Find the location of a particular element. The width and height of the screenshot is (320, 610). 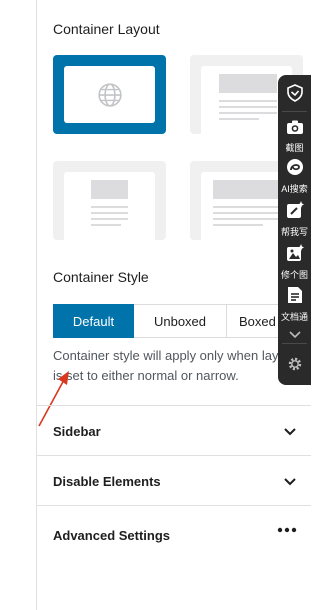

floating-toolbar: 截图 AI搜索 帮我写 修个图 文档通 is located at coordinates (294, 230).